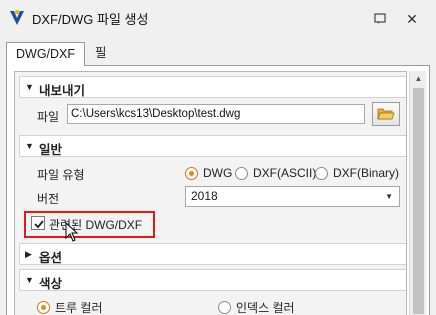 This screenshot has height=315, width=436. I want to click on browse-button, so click(386, 114).